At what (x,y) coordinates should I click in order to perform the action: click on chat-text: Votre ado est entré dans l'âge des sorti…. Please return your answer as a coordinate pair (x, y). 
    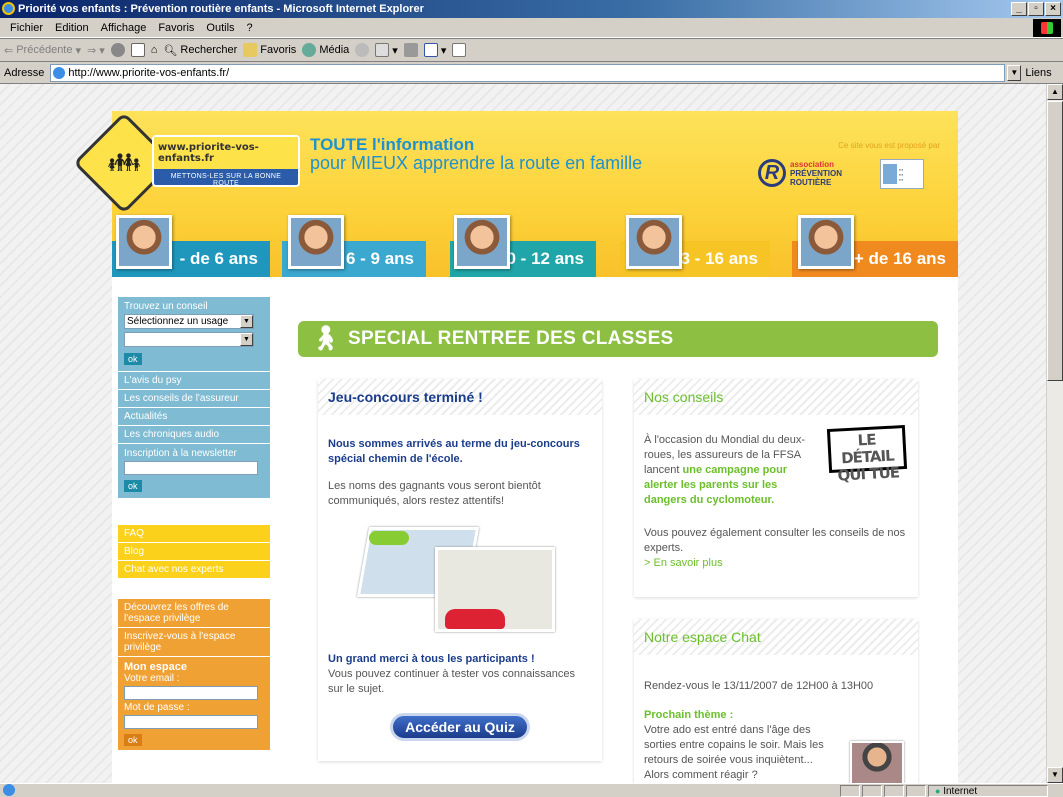
    Looking at the image, I should click on (734, 745).